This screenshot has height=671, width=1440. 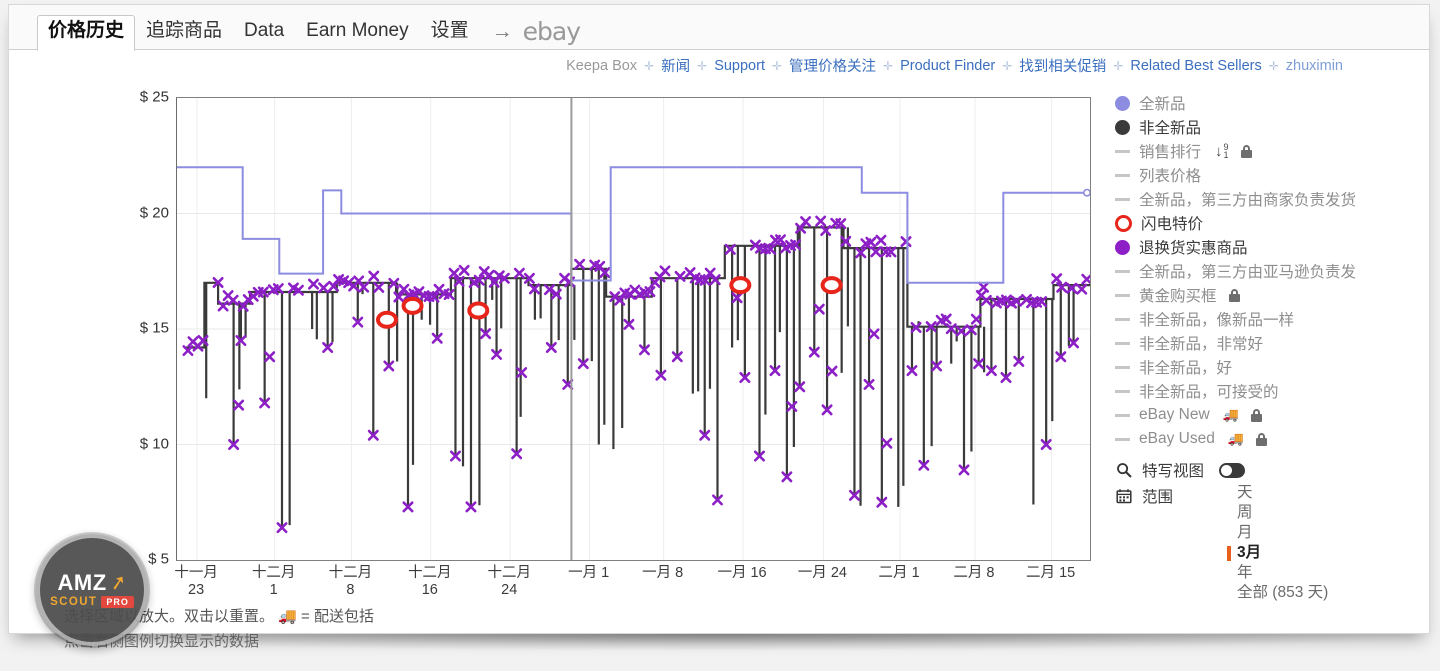 I want to click on y-tick-10: $ 10, so click(x=154, y=443).